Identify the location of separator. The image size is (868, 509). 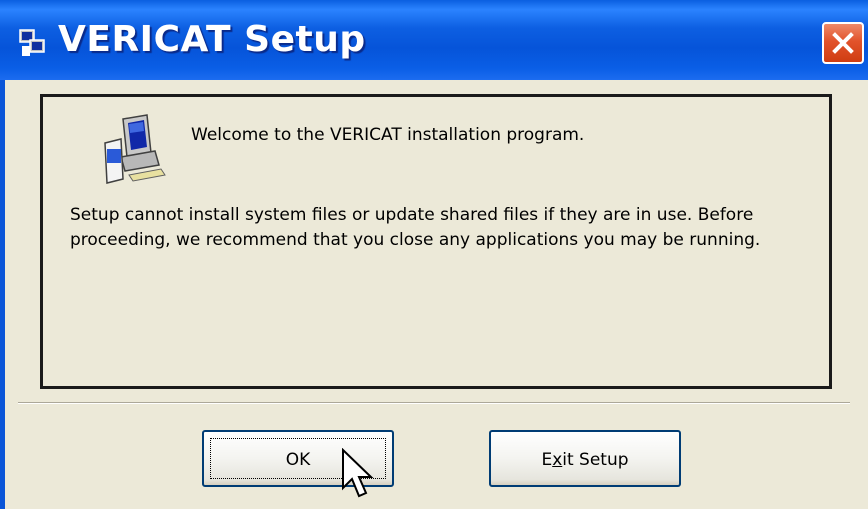
(434, 403).